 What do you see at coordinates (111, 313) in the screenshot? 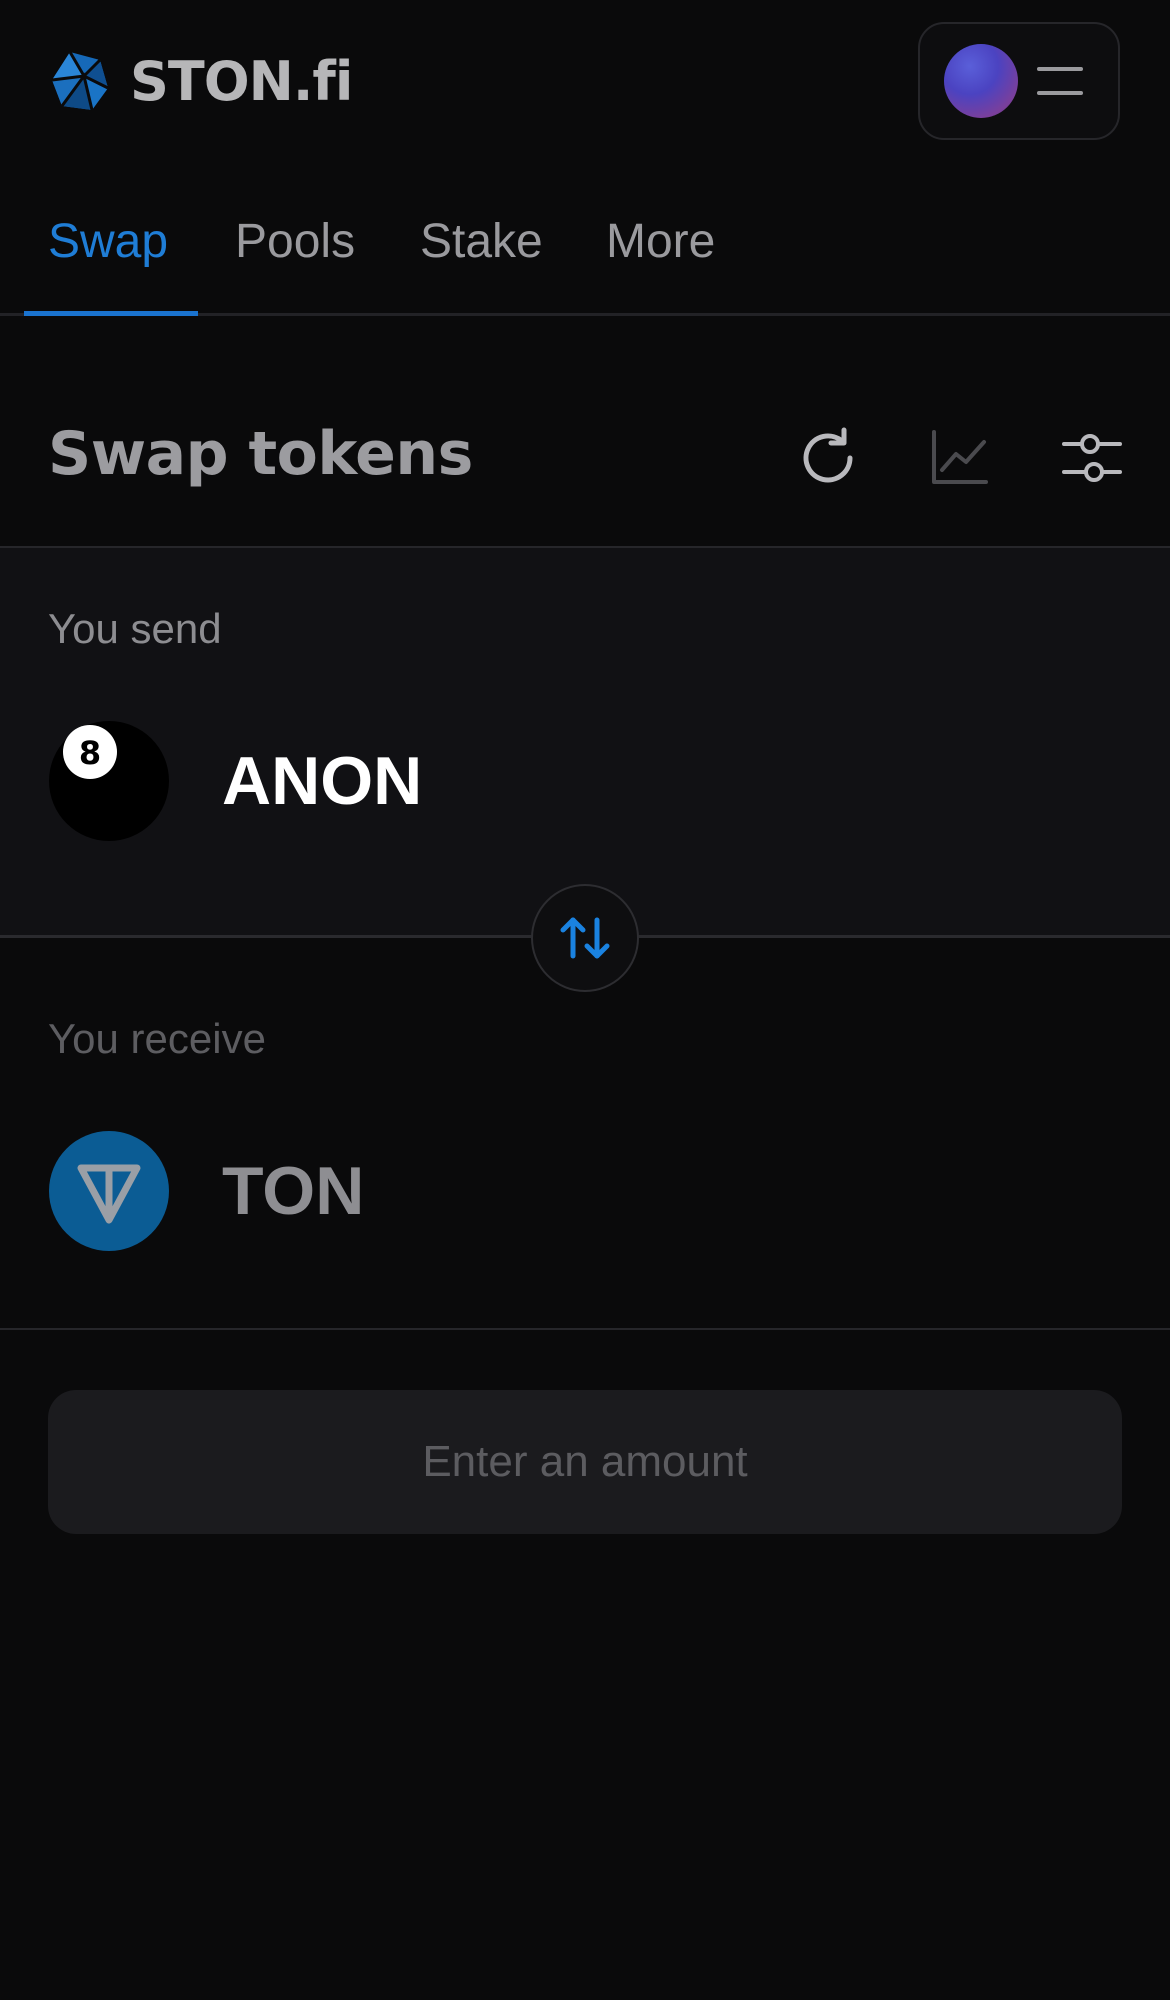
I see `active-tab-indicator` at bounding box center [111, 313].